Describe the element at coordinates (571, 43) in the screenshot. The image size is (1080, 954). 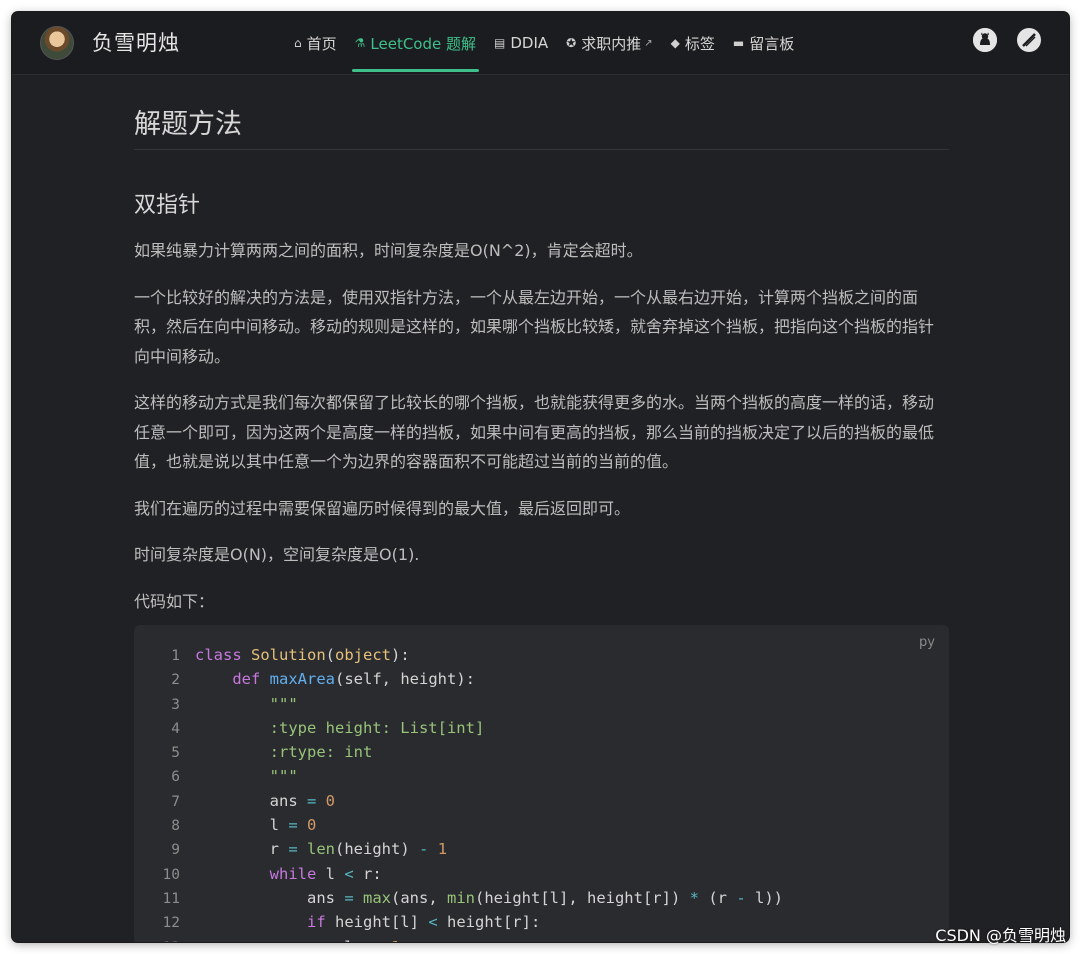
I see `award-icon: ✪` at that location.